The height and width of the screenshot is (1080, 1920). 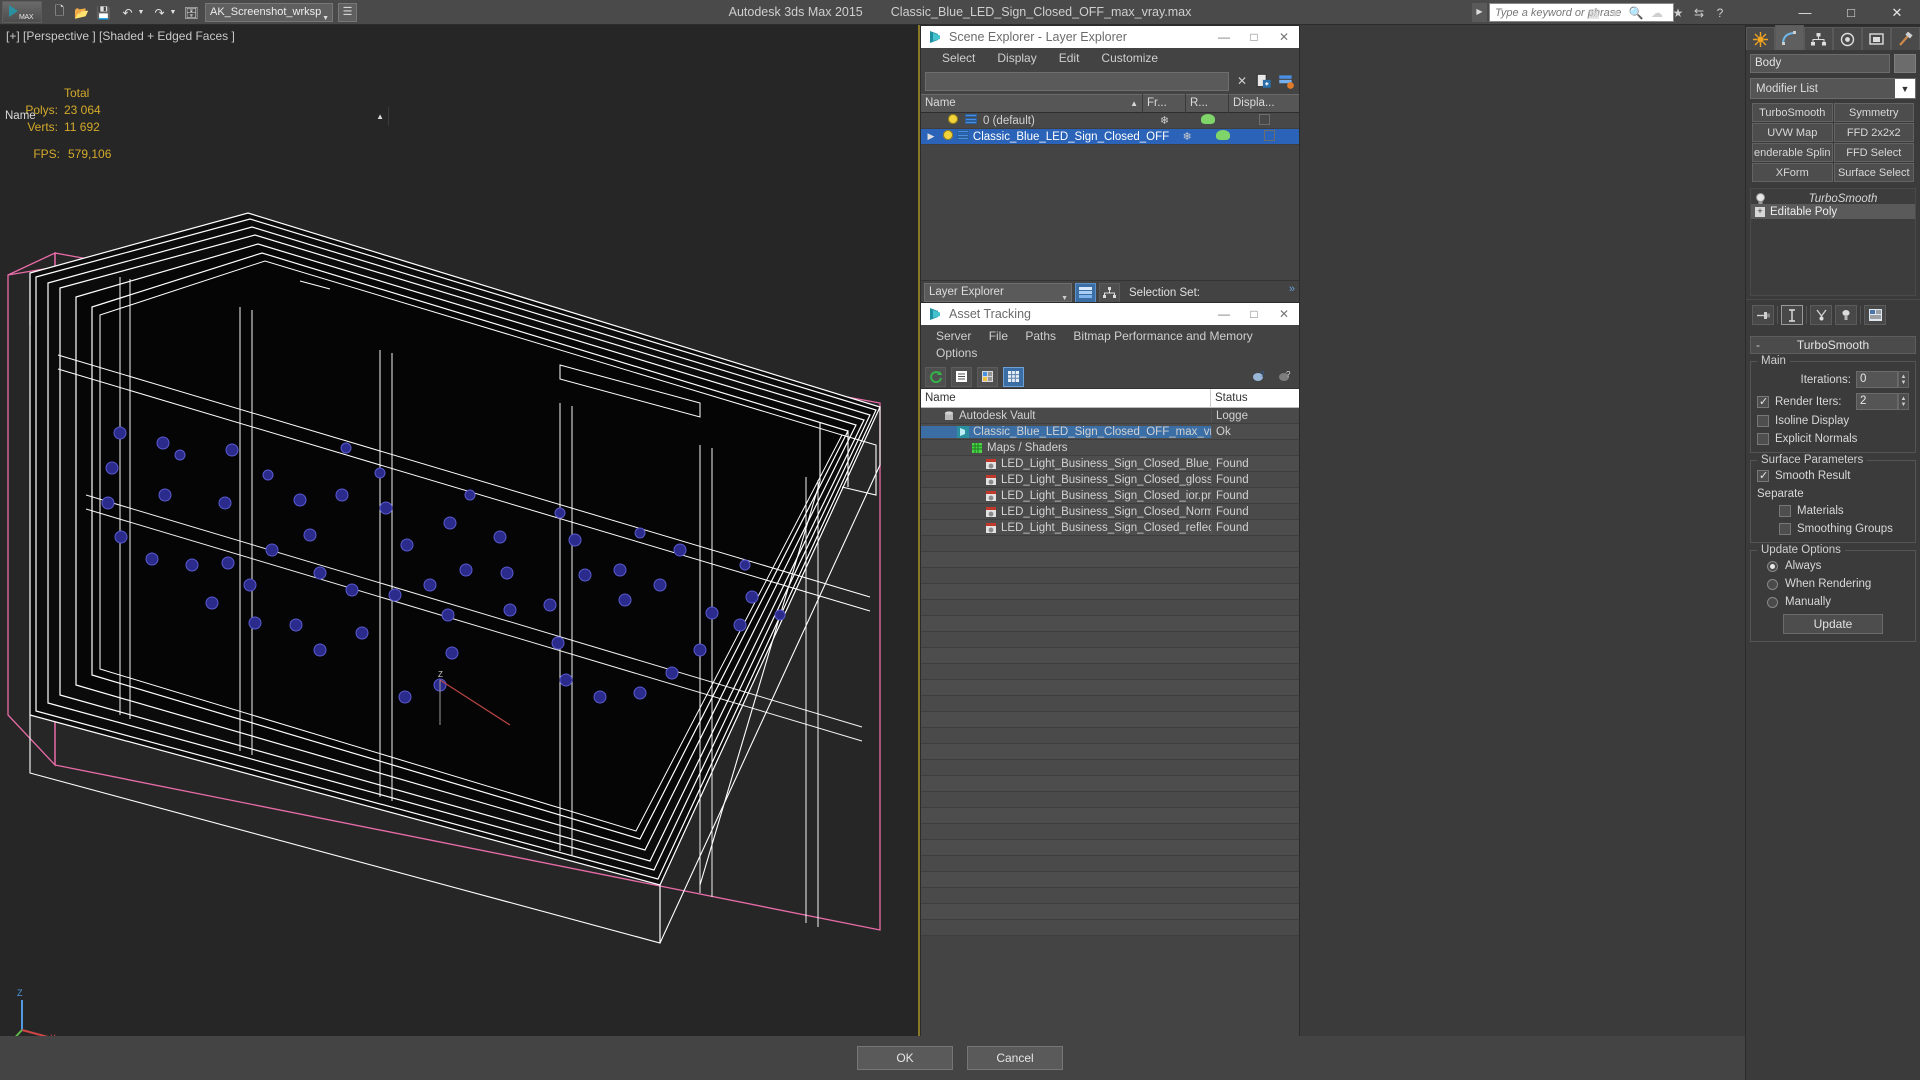 What do you see at coordinates (1070, 137) in the screenshot?
I see `layer-name: Classic_Blue_LED_Sign_Closed_OFF` at bounding box center [1070, 137].